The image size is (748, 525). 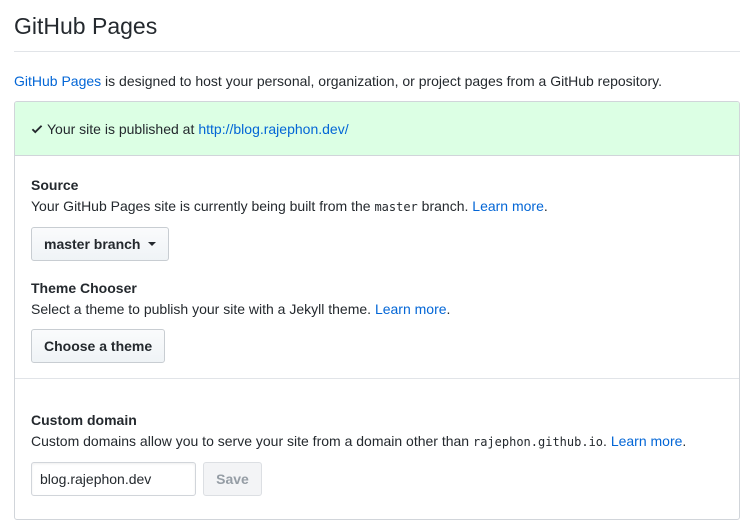 I want to click on theme-heading: Theme Chooser, so click(x=84, y=288).